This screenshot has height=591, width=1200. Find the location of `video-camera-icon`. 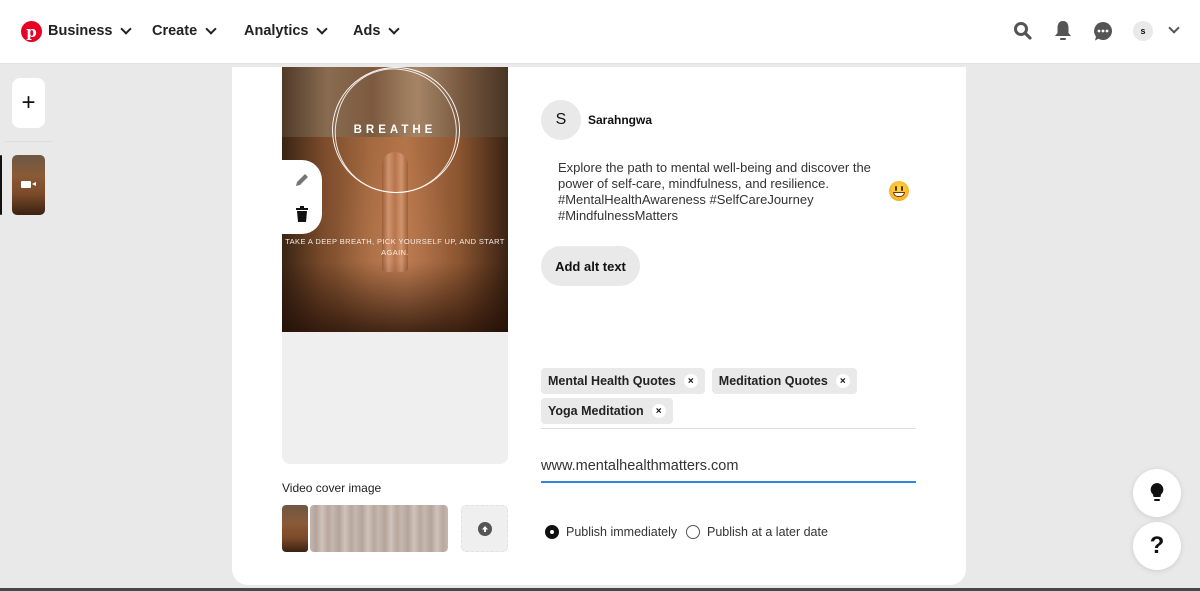

video-camera-icon is located at coordinates (28, 184).